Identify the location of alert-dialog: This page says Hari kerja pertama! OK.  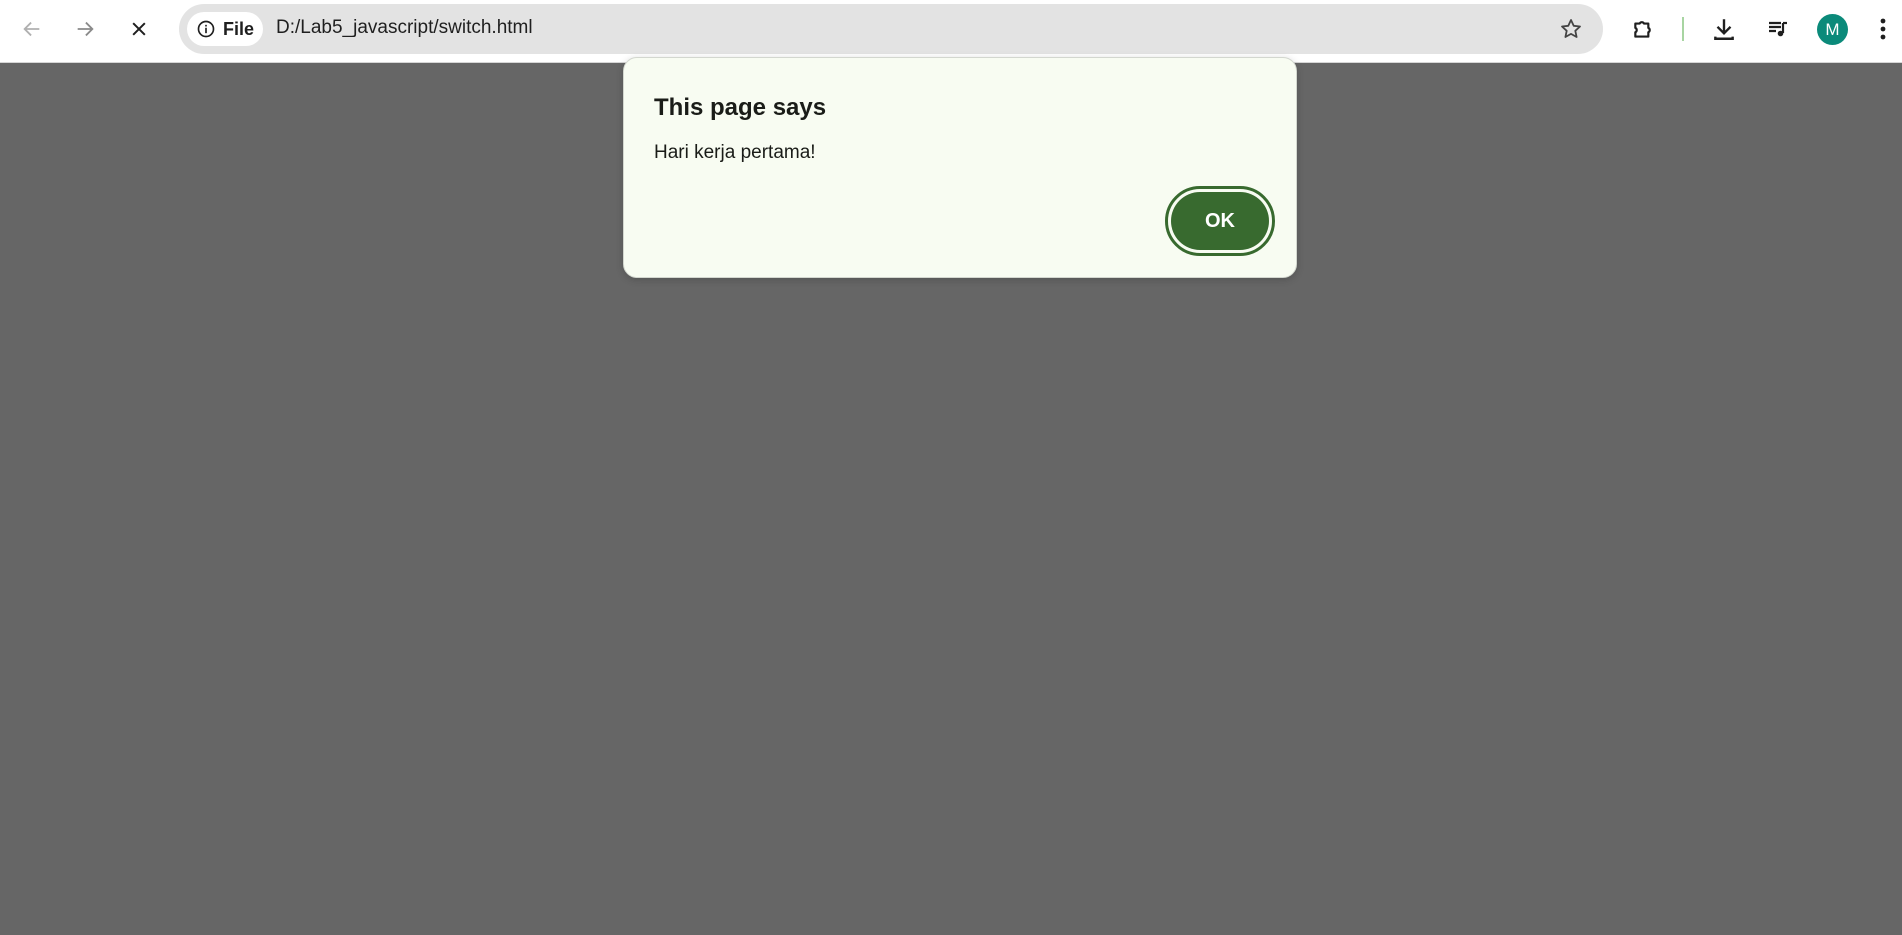
(960, 167).